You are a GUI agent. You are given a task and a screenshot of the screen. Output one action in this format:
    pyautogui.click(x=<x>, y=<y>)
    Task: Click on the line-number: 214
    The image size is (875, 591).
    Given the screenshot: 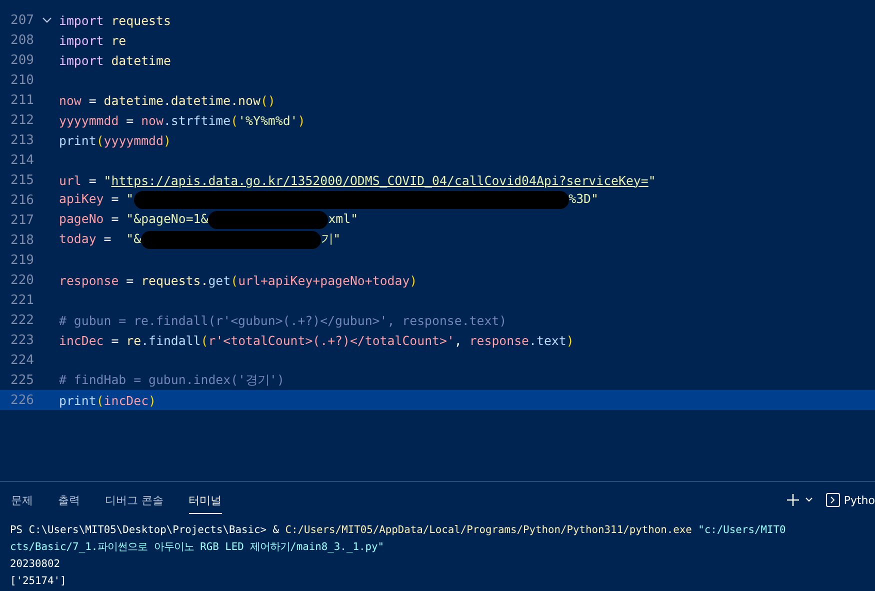 What is the action you would take?
    pyautogui.click(x=22, y=160)
    